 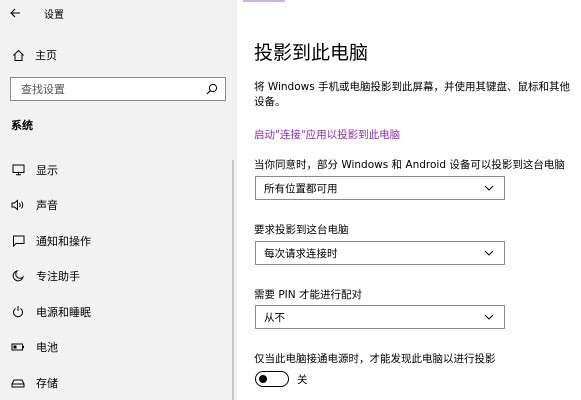 What do you see at coordinates (409, 165) in the screenshot?
I see `availability-label: 当你同意时，部分 Windows 和 Android 设备可以投影到这台电脑` at bounding box center [409, 165].